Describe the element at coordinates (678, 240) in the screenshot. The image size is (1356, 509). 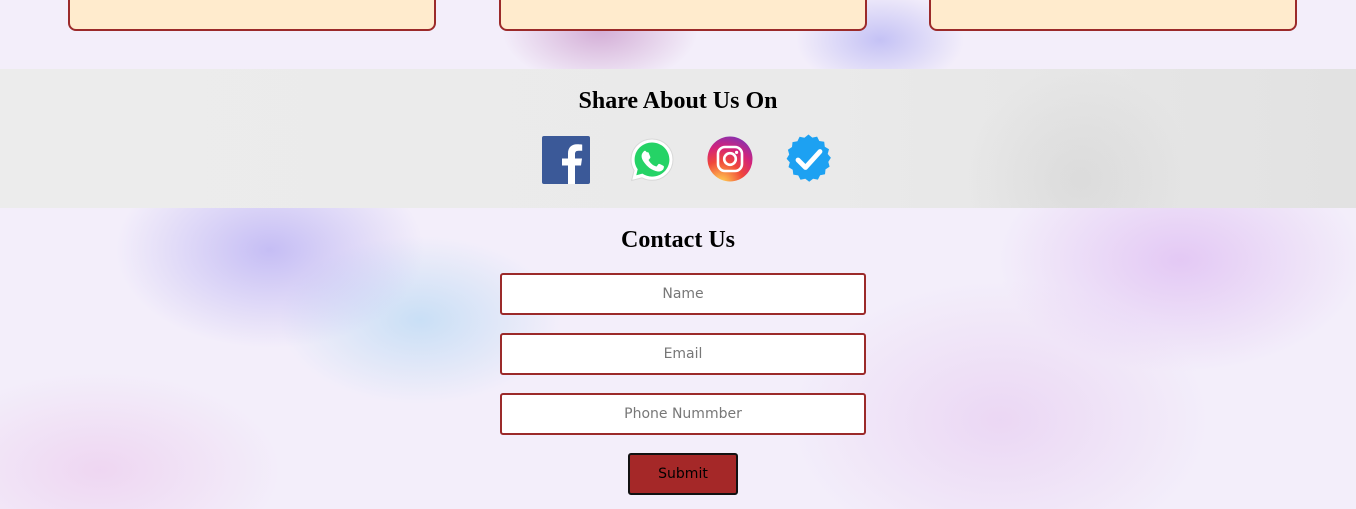
I see `contact-title: Contact Us` at that location.